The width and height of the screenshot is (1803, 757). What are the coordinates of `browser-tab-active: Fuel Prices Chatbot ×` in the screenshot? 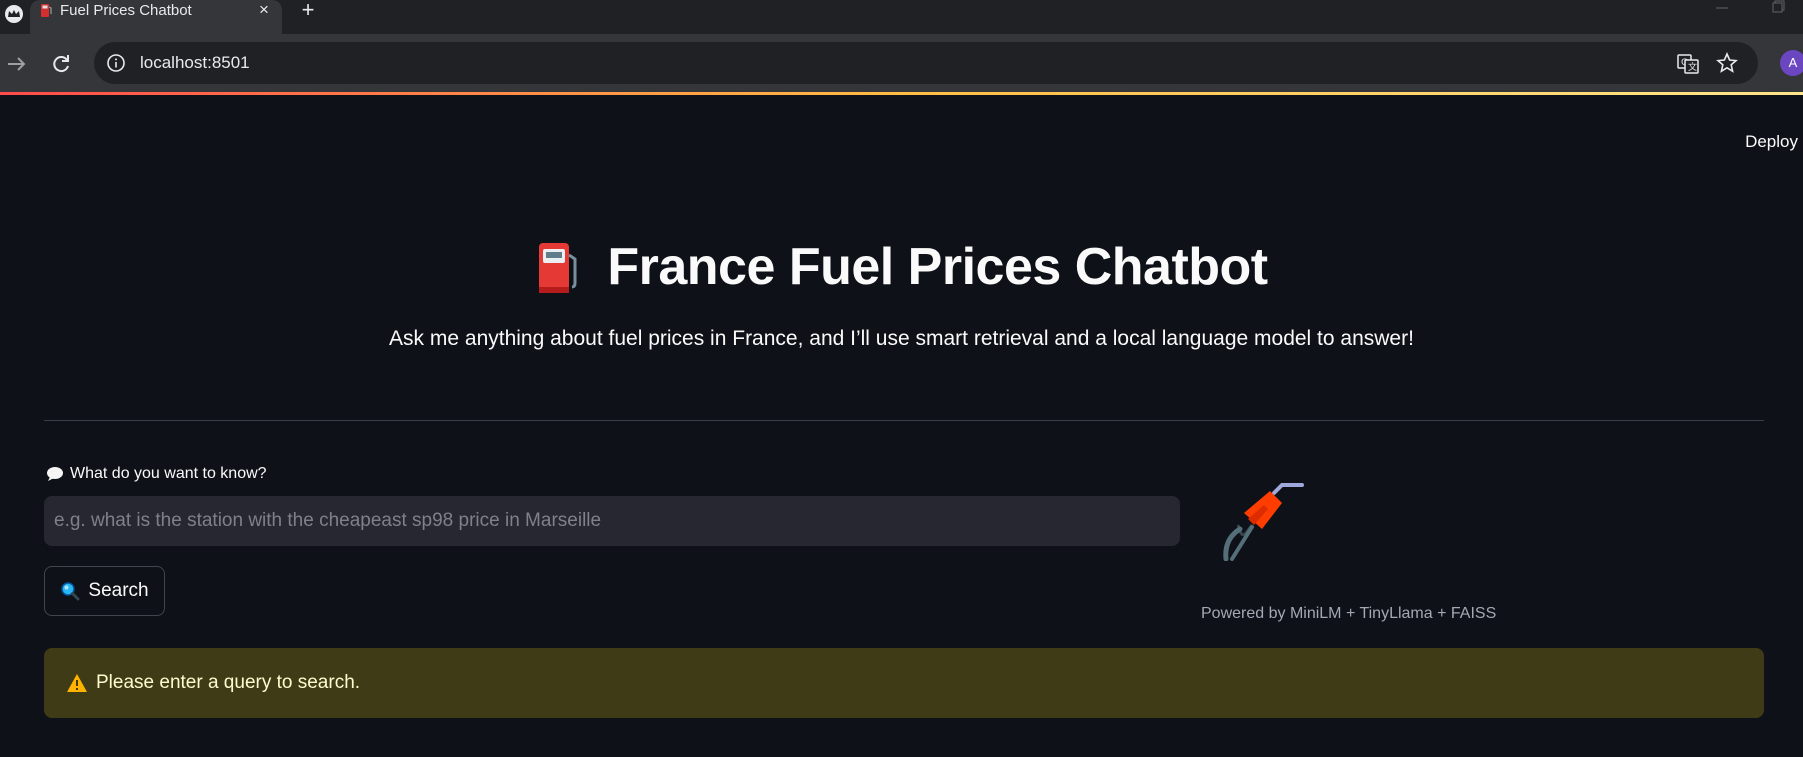 It's located at (156, 17).